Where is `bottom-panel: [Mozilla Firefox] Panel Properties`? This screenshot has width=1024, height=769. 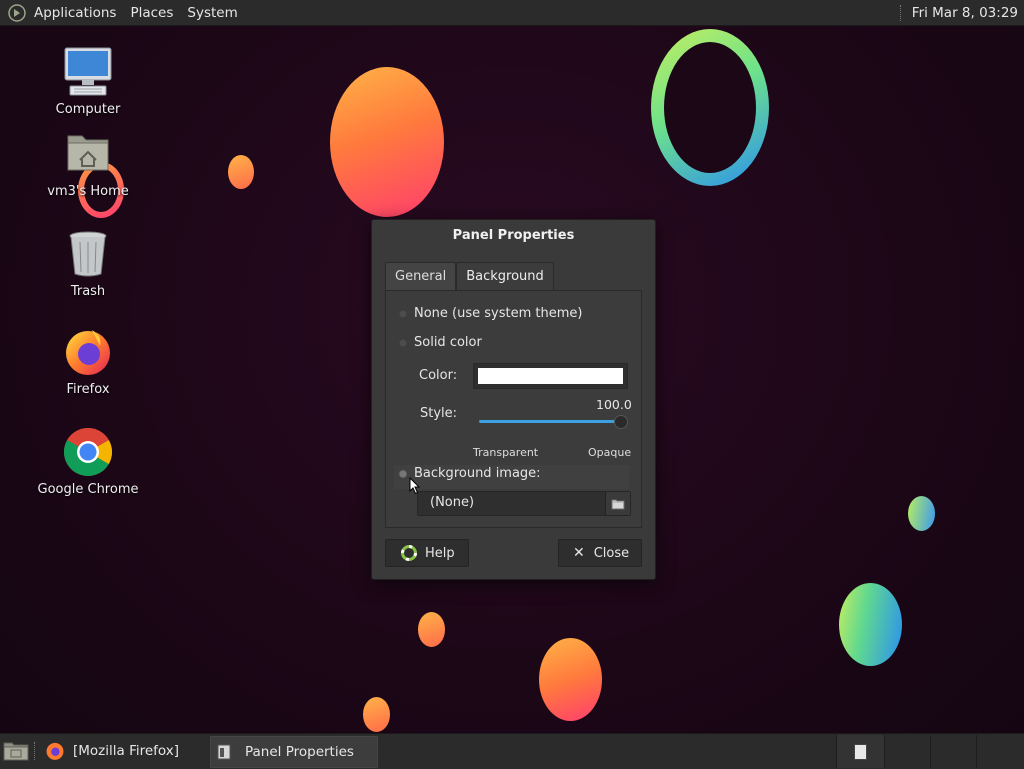 bottom-panel: [Mozilla Firefox] Panel Properties is located at coordinates (512, 751).